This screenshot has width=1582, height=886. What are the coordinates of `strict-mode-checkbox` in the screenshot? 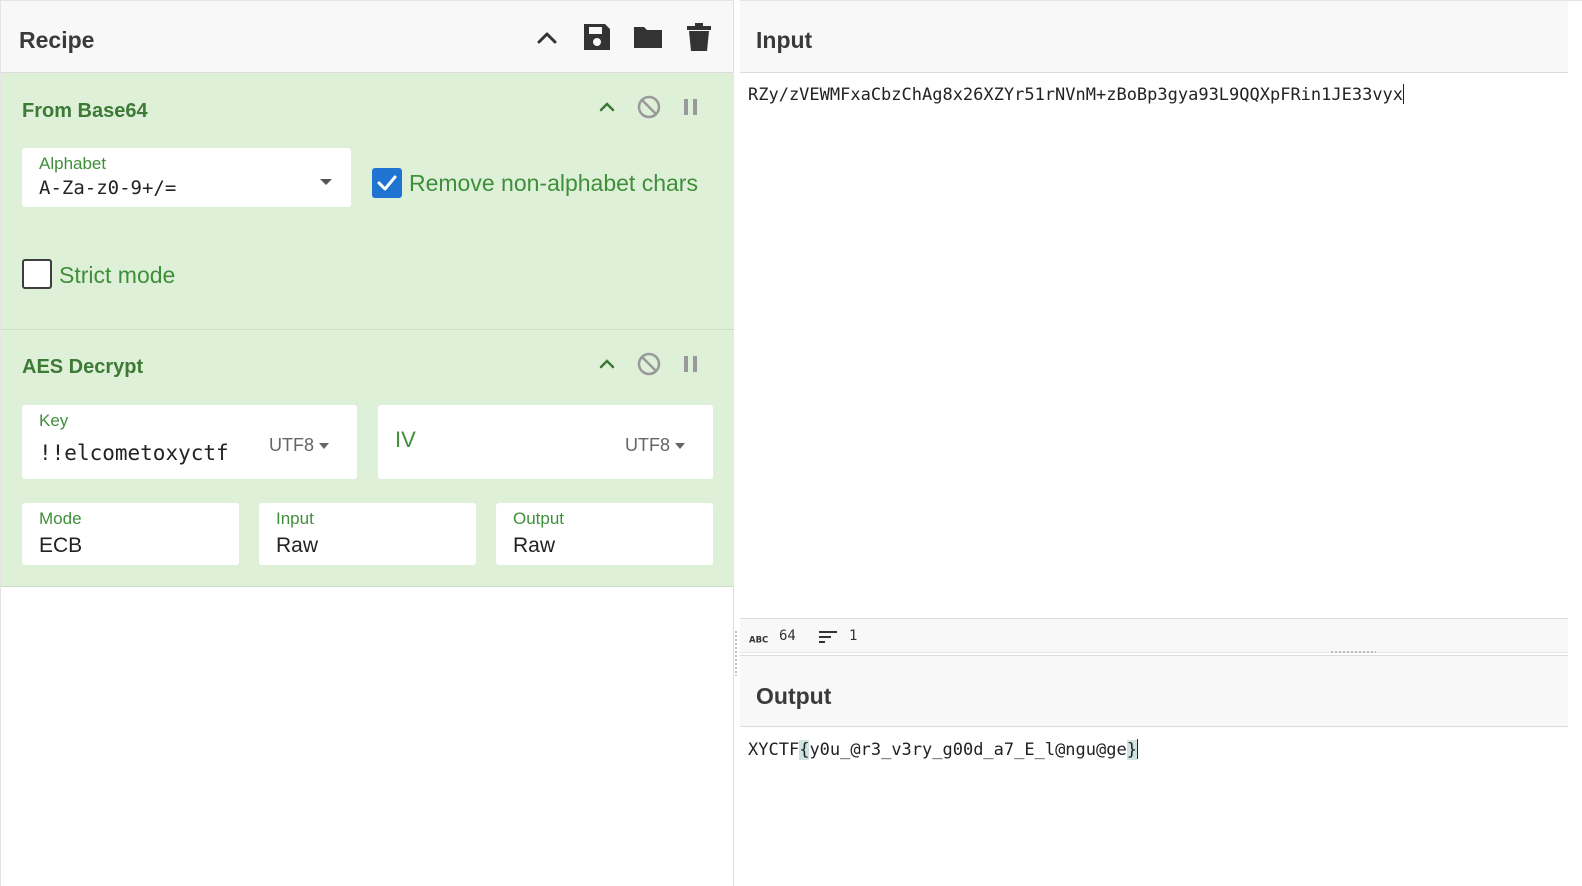 It's located at (37, 274).